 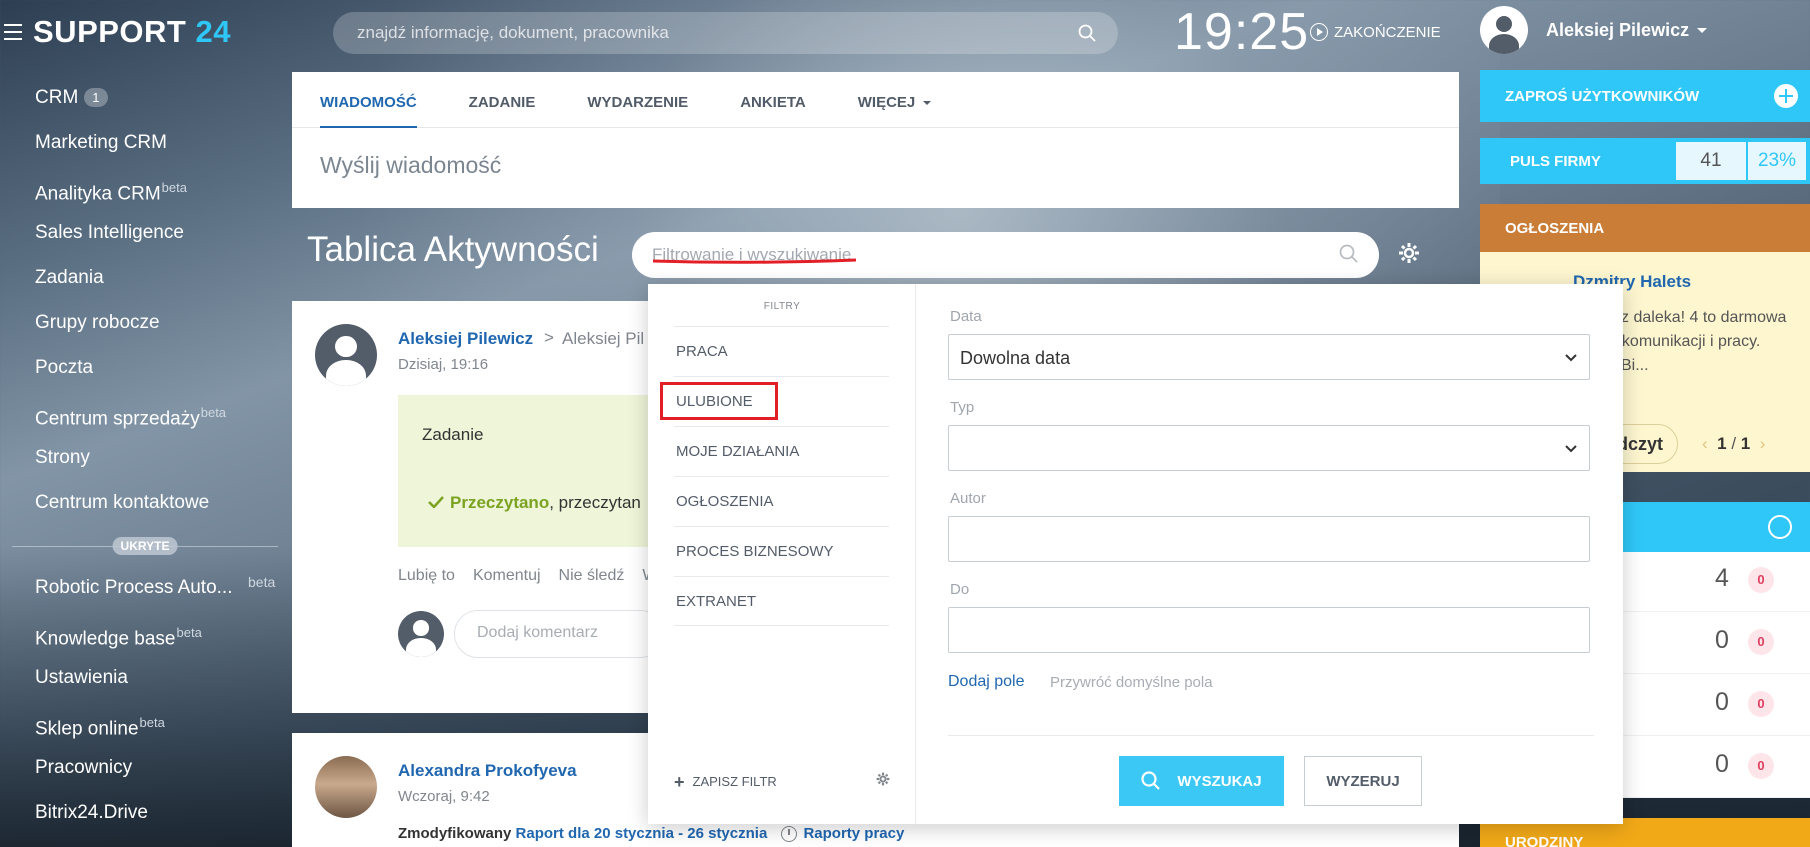 What do you see at coordinates (1201, 781) in the screenshot?
I see `search-button: WYSZUKAJ` at bounding box center [1201, 781].